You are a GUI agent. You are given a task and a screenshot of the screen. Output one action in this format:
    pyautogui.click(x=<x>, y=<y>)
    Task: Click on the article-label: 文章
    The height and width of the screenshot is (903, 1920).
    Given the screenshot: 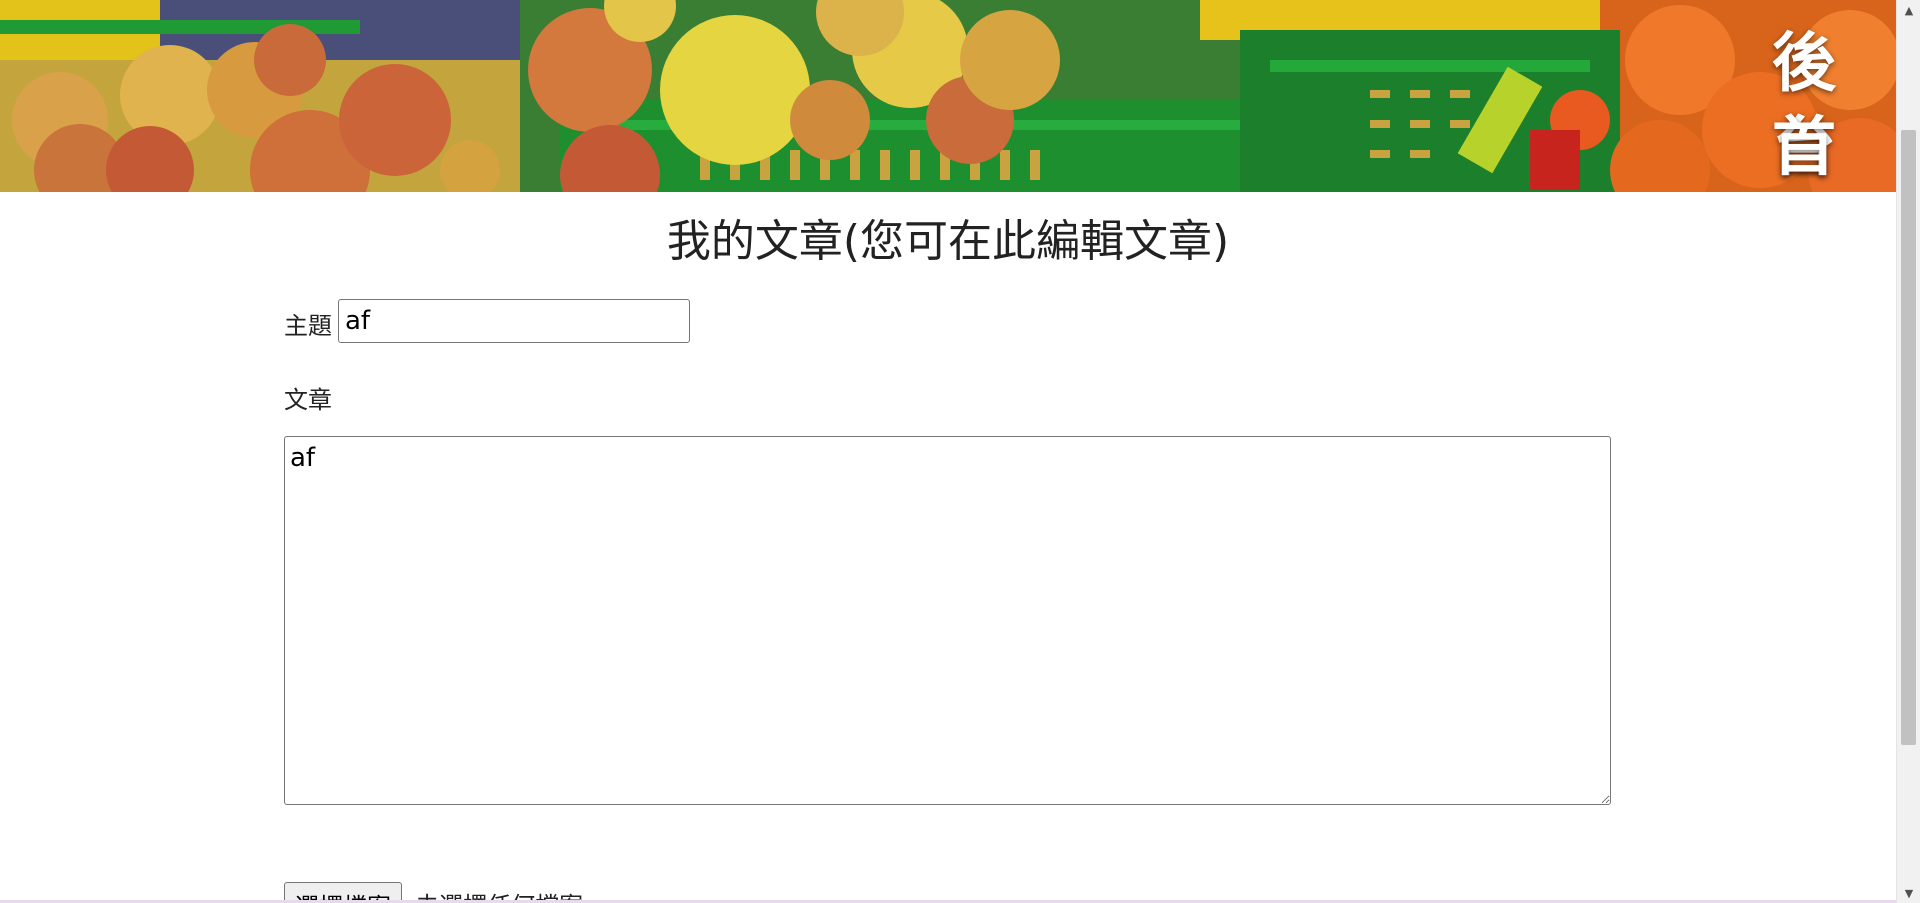 What is the action you would take?
    pyautogui.click(x=308, y=400)
    